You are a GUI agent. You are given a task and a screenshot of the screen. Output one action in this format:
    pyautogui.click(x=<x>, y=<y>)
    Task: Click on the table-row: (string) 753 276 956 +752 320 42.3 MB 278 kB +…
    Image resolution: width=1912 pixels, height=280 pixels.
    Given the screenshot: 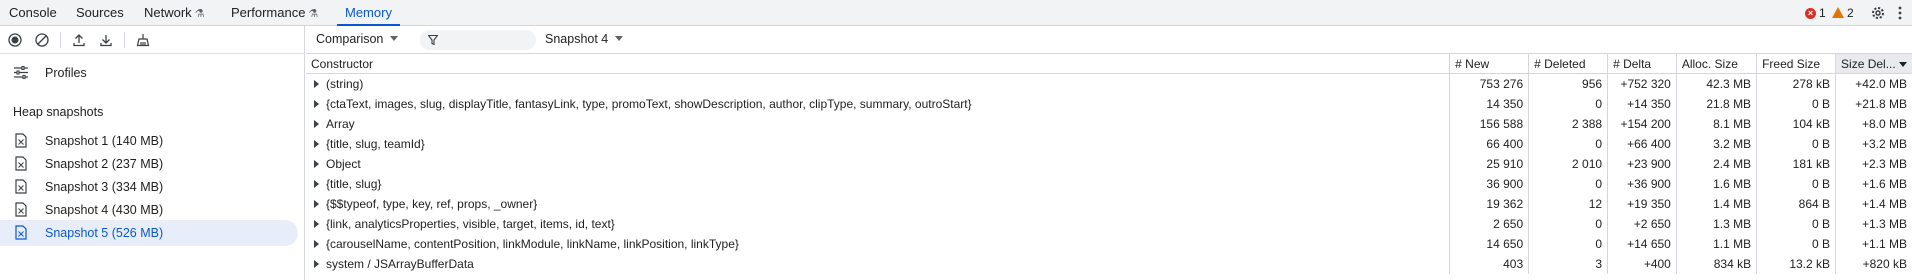 What is the action you would take?
    pyautogui.click(x=1109, y=83)
    